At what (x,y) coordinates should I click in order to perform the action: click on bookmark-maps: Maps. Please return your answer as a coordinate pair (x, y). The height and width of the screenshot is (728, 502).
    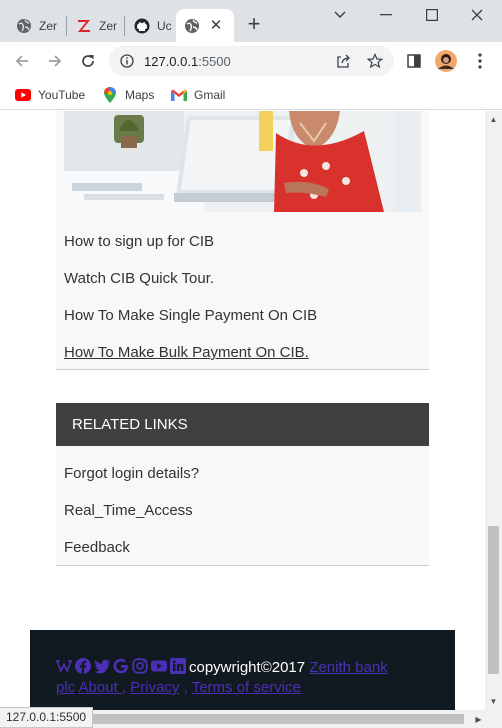
    Looking at the image, I should click on (128, 95).